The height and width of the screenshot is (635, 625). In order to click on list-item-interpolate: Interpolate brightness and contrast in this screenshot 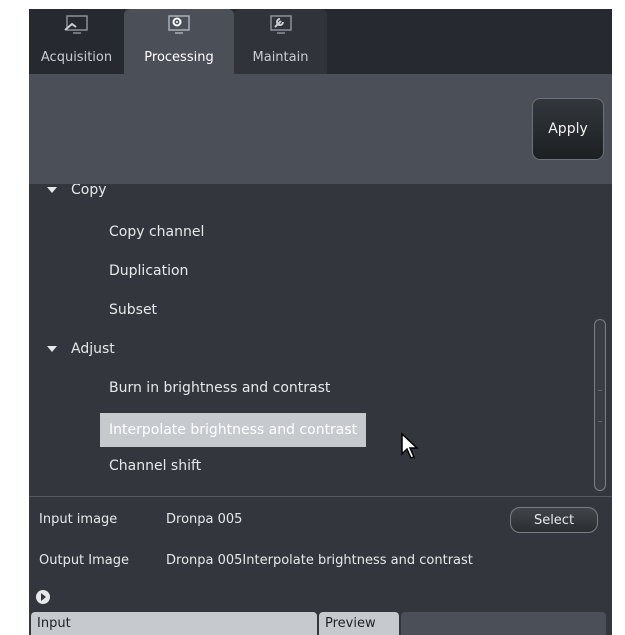, I will do `click(233, 430)`.